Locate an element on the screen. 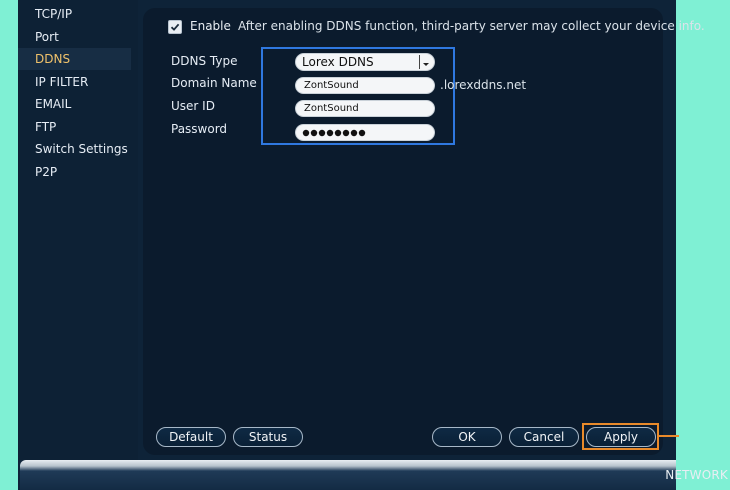  ok-button: OK is located at coordinates (467, 437).